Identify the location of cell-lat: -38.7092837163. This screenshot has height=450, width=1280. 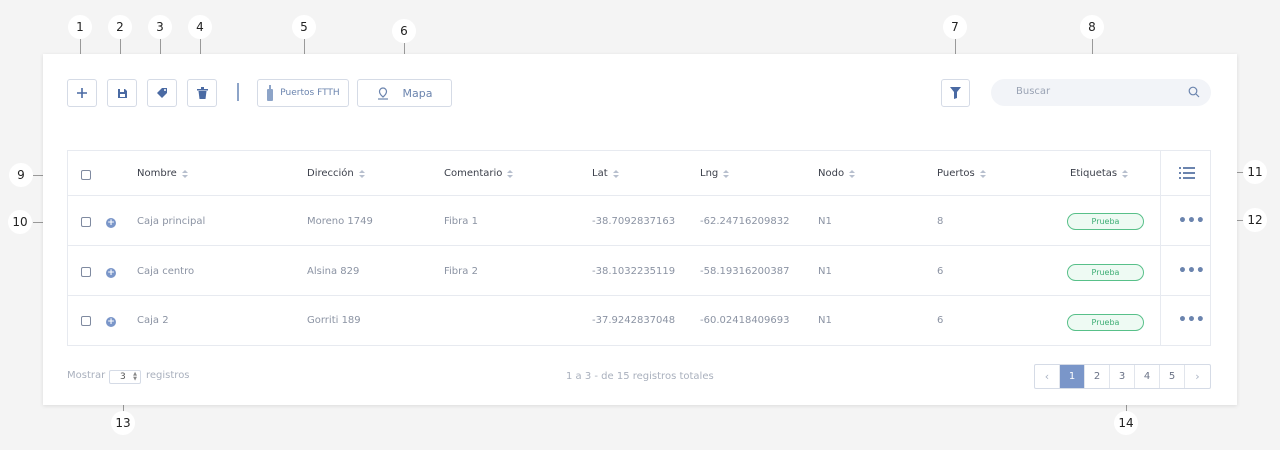
(634, 221).